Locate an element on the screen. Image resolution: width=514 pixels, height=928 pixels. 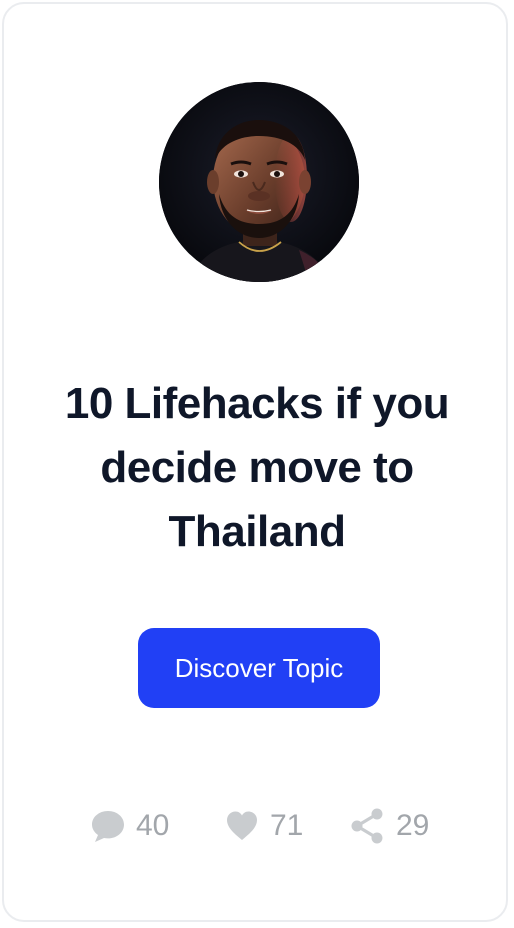
avatar is located at coordinates (259, 182).